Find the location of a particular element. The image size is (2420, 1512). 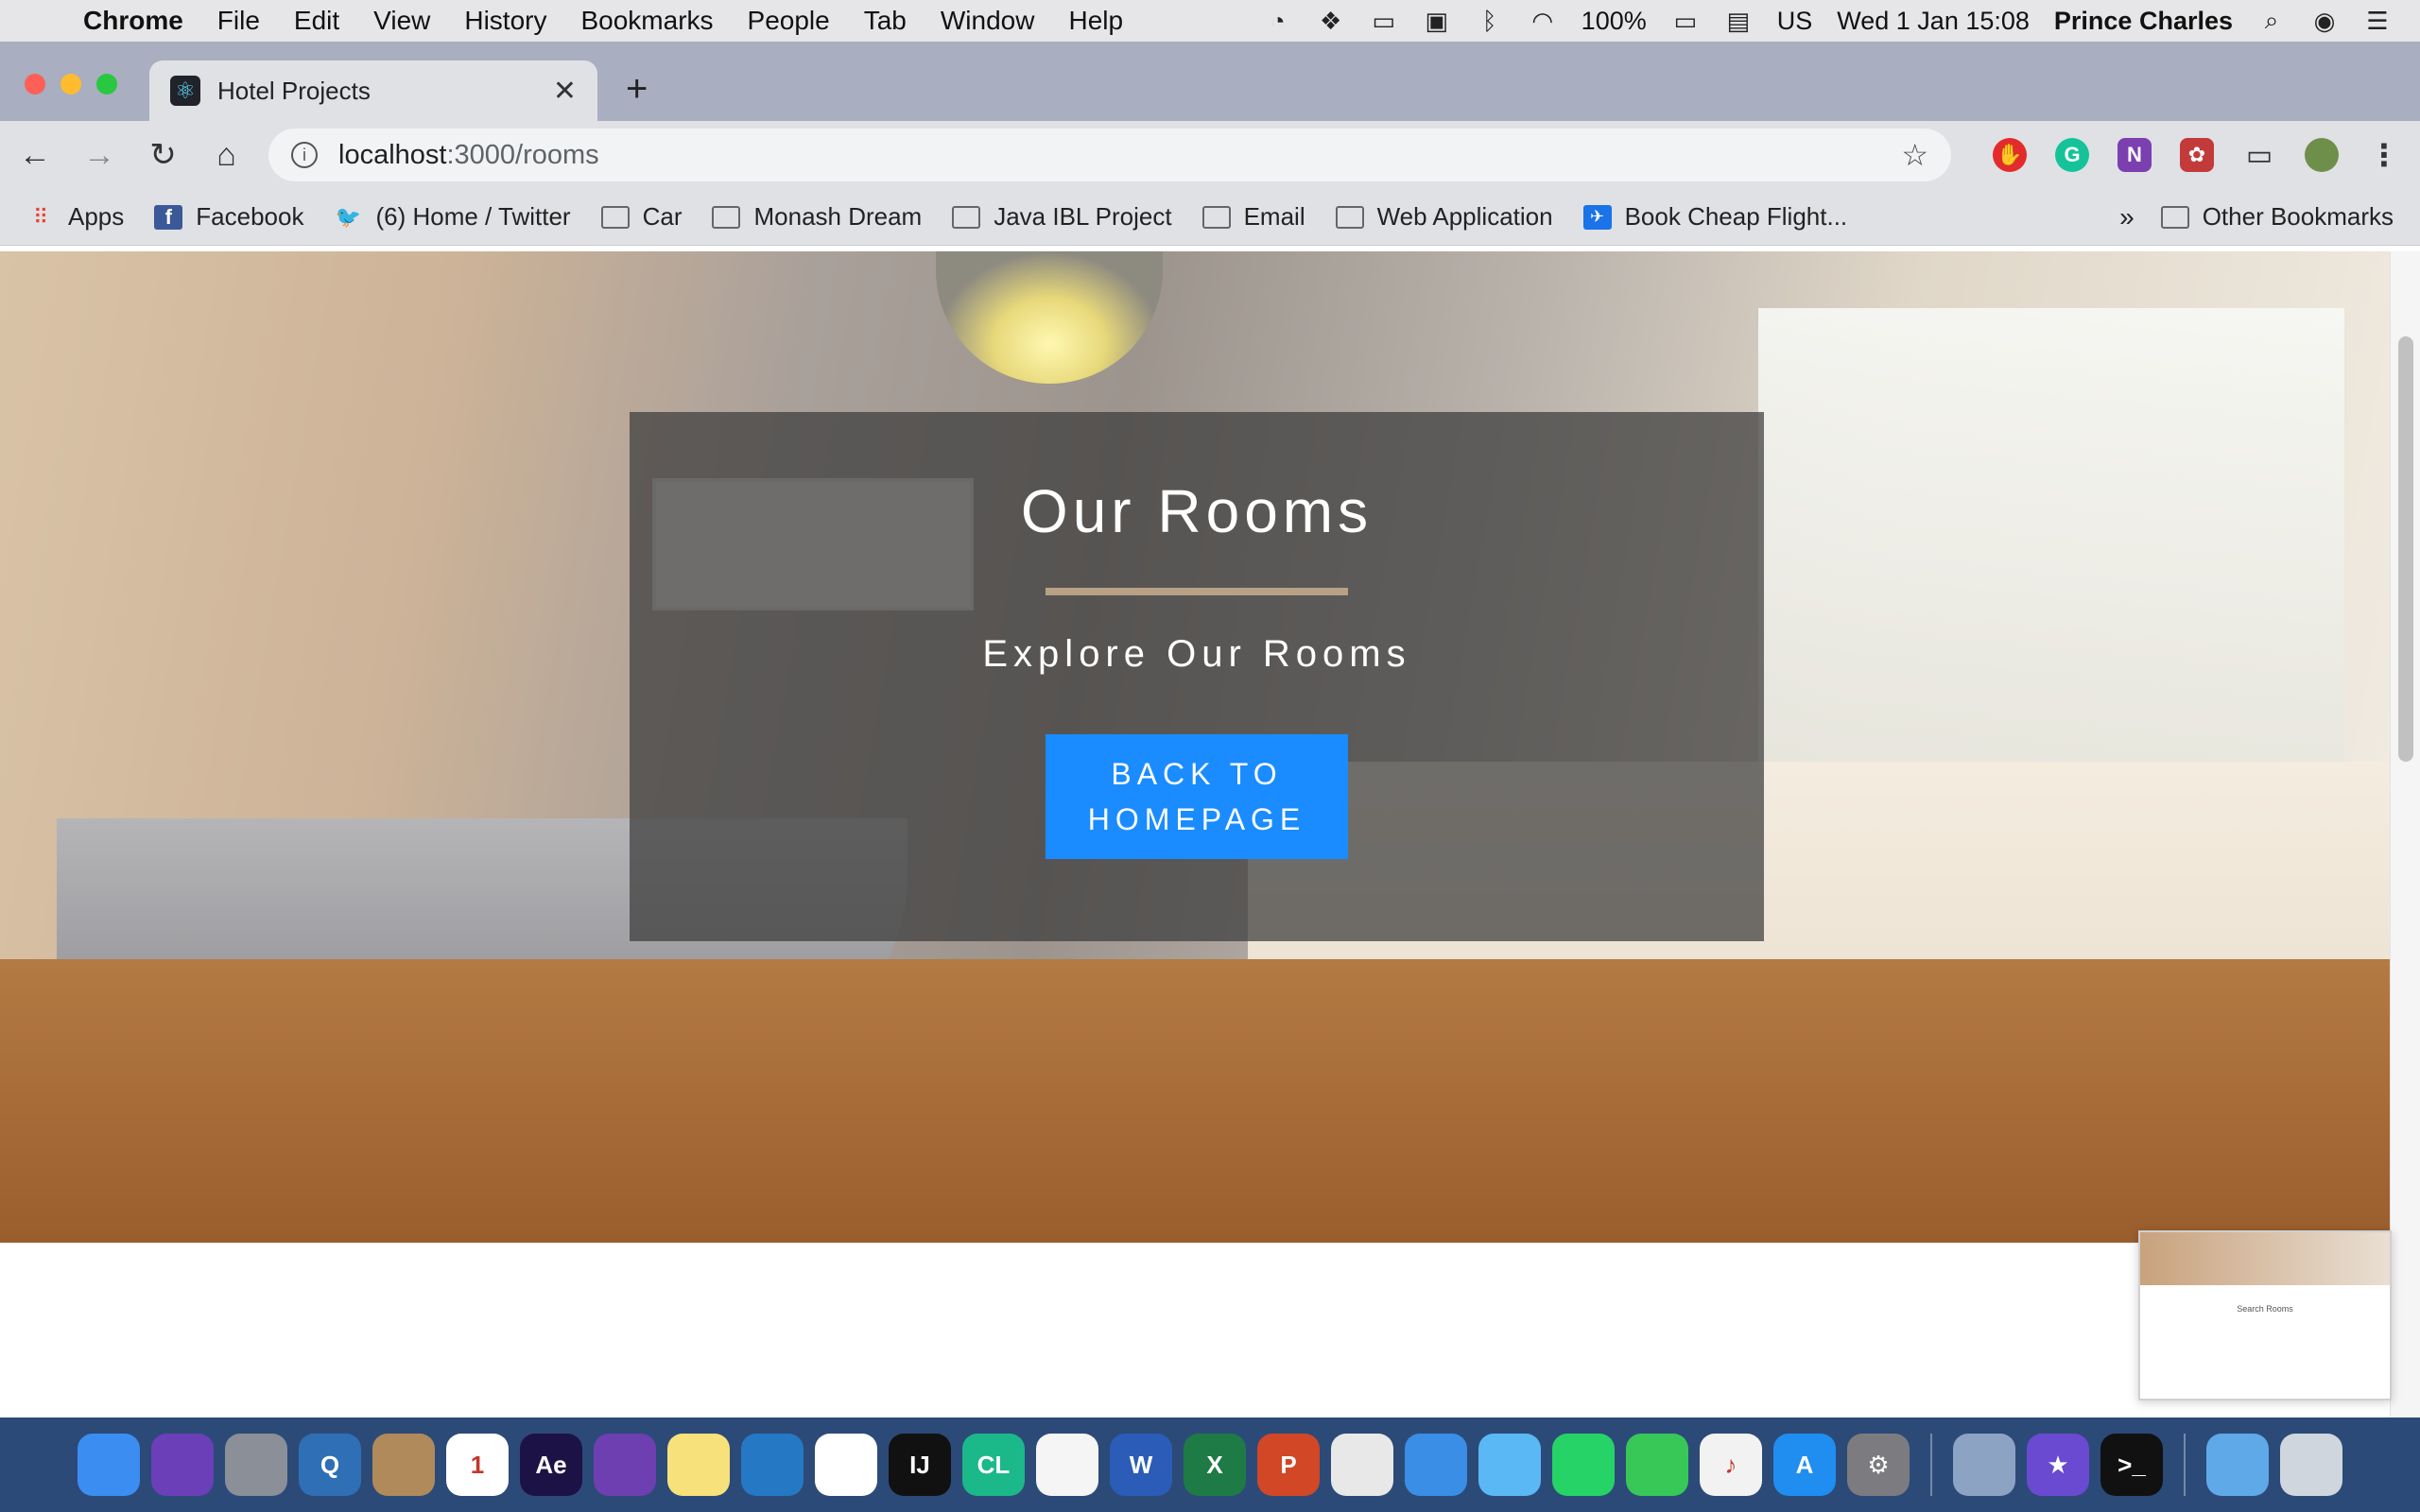

close-tab-icon: ✕ is located at coordinates (565, 91).